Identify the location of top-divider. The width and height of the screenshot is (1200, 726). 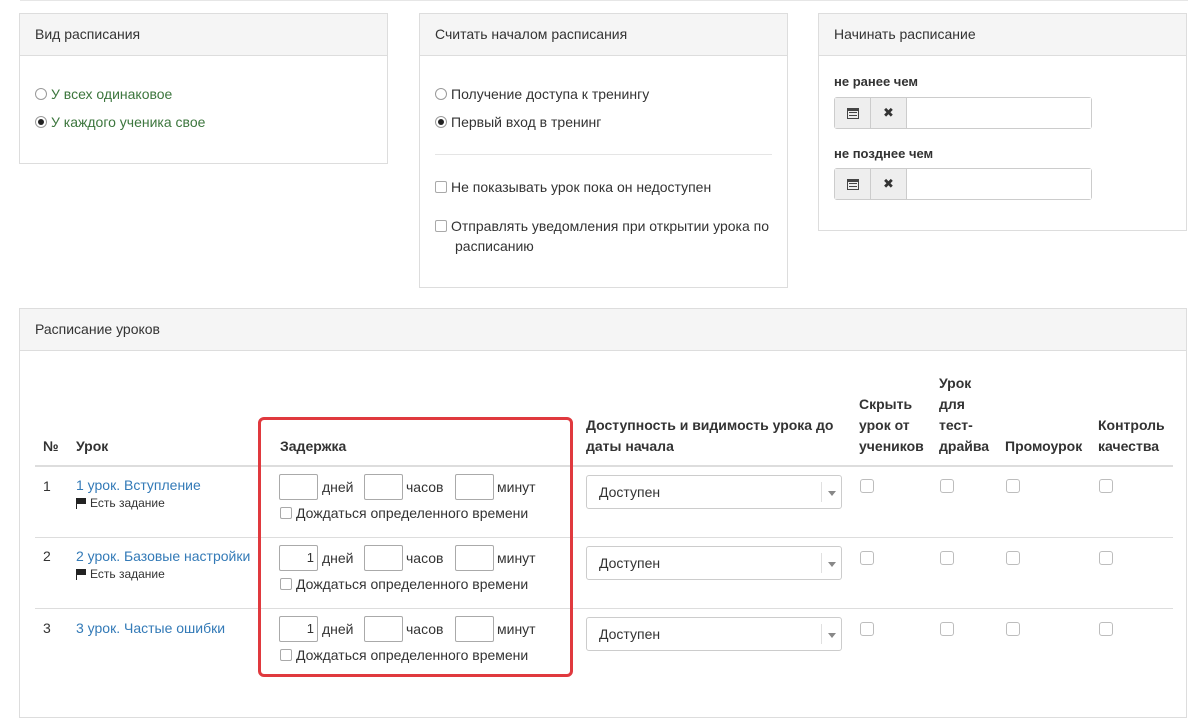
(604, 0).